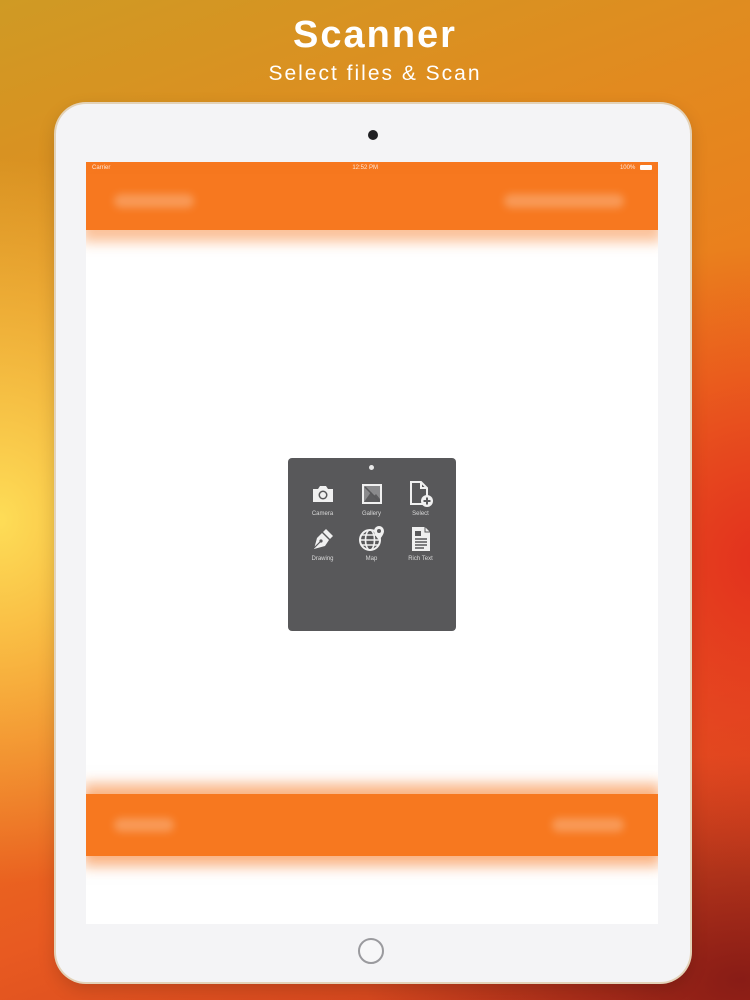 The height and width of the screenshot is (1000, 750). What do you see at coordinates (375, 35) in the screenshot?
I see `promo-title: Scanner` at bounding box center [375, 35].